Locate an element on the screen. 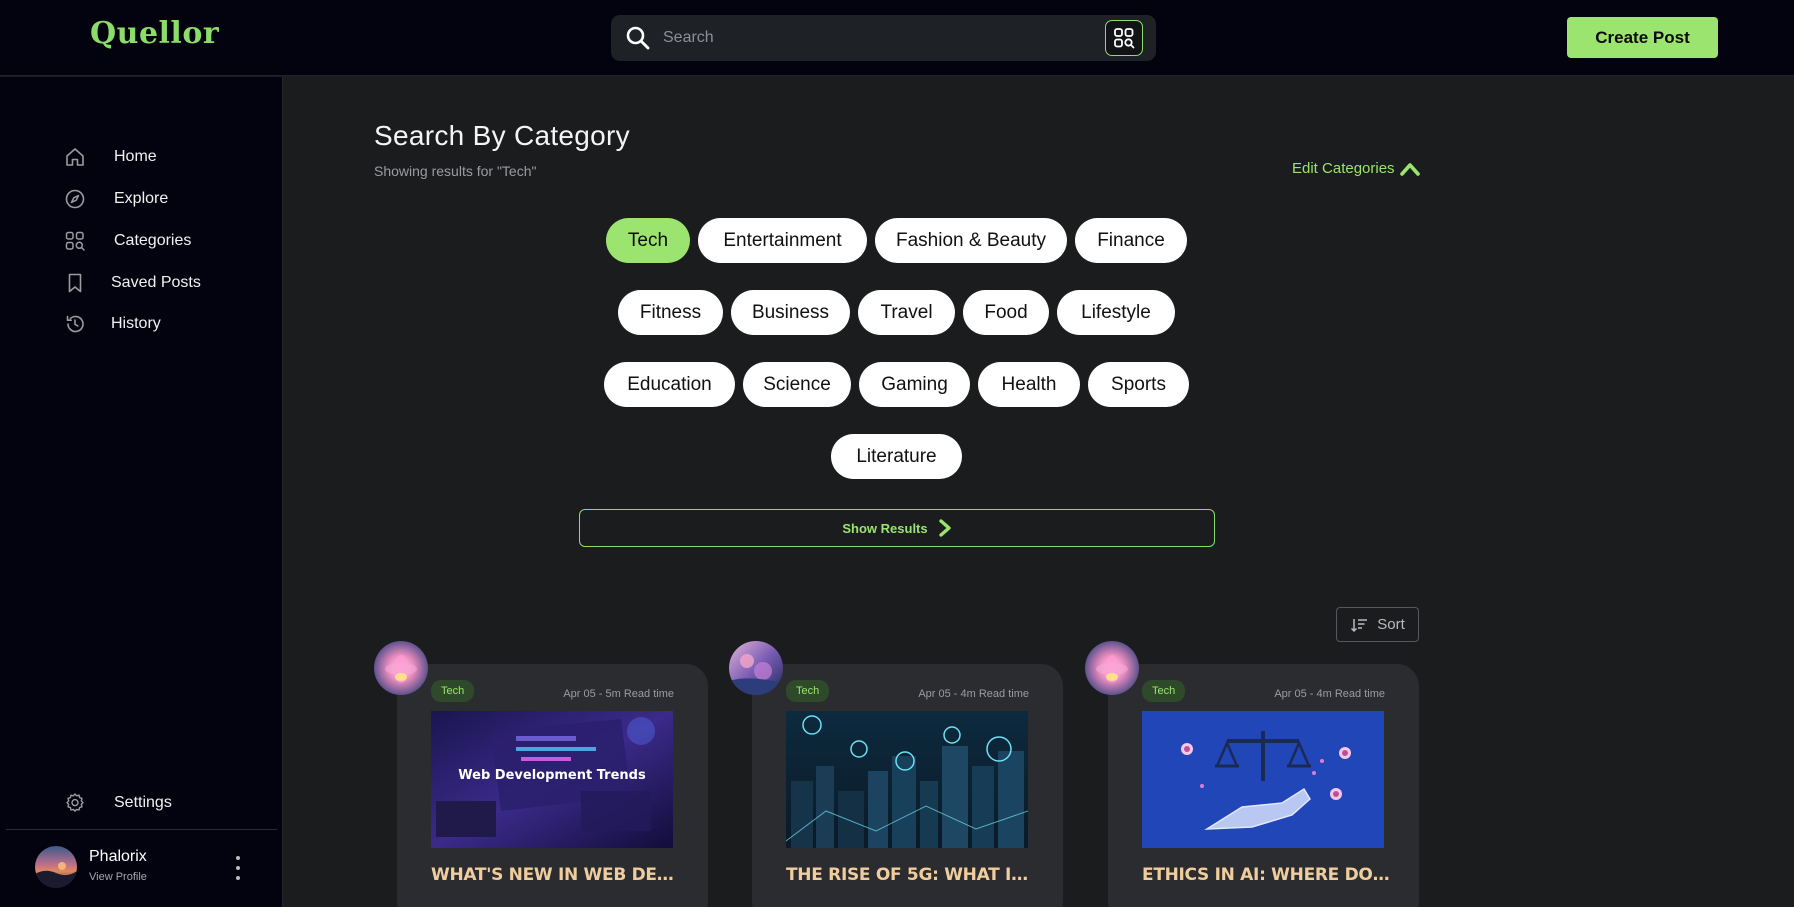  sidebar-item-home: Home is located at coordinates (110, 157).